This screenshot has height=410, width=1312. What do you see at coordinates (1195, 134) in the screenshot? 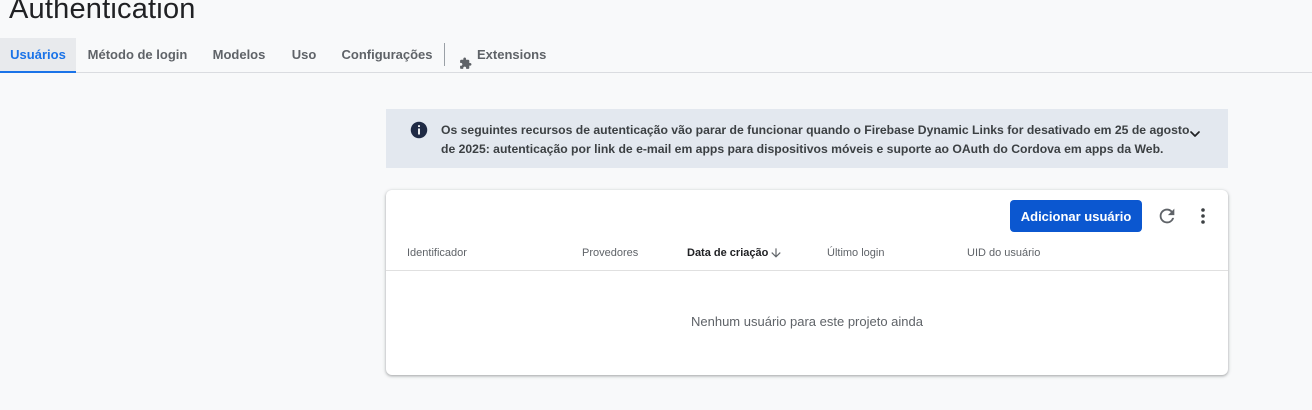
I see `chevron-down-icon` at bounding box center [1195, 134].